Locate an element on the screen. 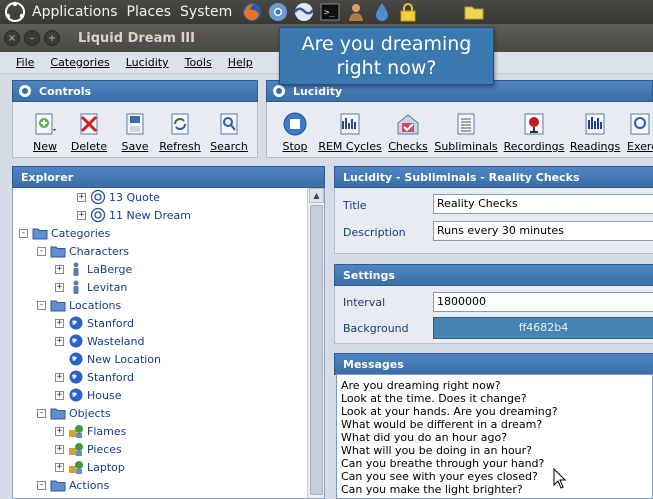 The width and height of the screenshot is (653, 499). tree-item: + Laptop is located at coordinates (90, 467).